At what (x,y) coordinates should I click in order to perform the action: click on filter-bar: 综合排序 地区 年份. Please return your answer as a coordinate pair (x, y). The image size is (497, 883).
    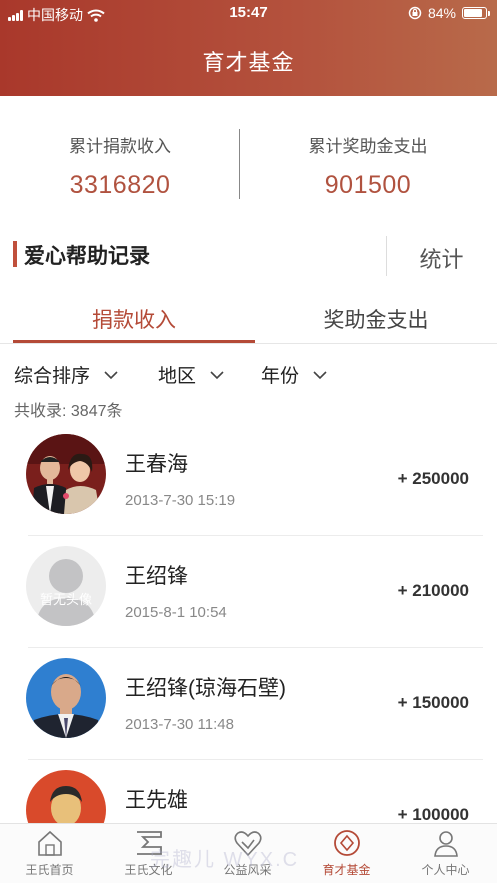
    Looking at the image, I should click on (248, 374).